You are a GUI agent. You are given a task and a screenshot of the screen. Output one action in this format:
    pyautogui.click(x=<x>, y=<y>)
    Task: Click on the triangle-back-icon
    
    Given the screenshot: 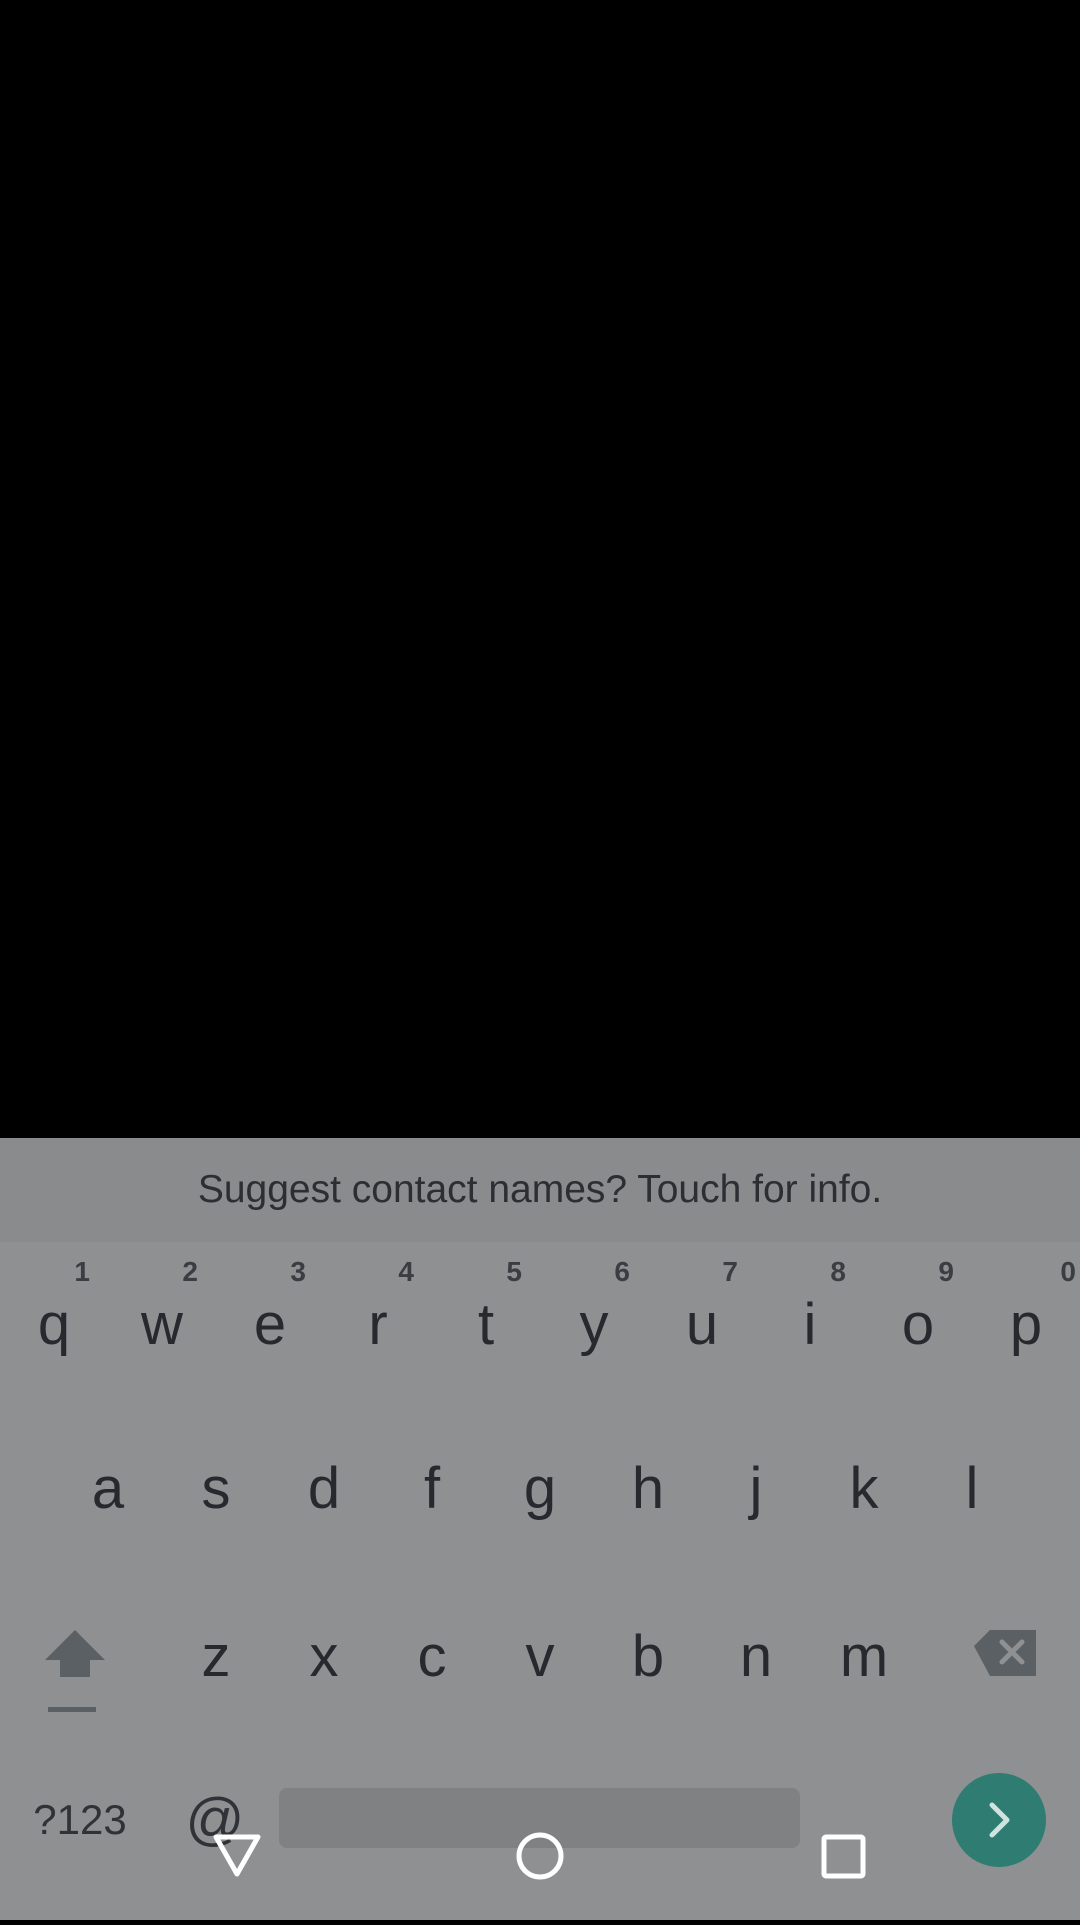 What is the action you would take?
    pyautogui.click(x=237, y=1855)
    